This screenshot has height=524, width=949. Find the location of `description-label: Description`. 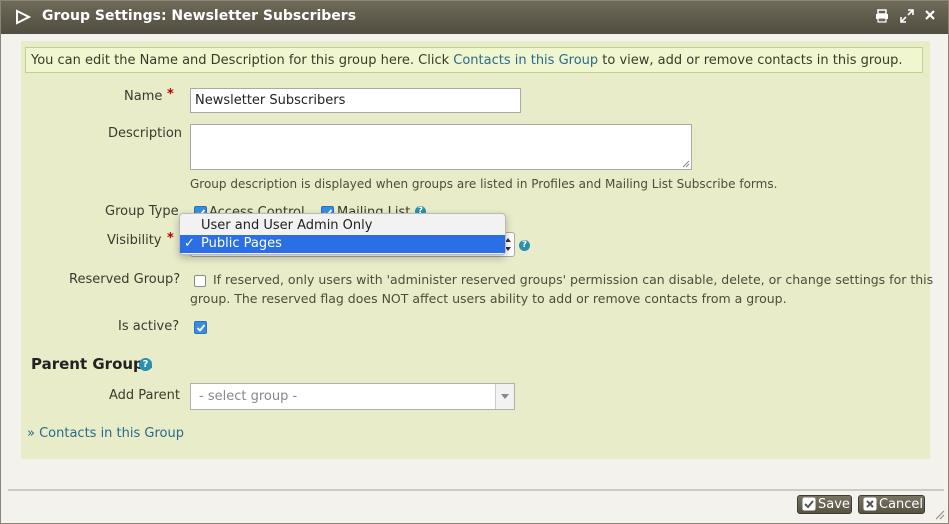

description-label: Description is located at coordinates (145, 133).